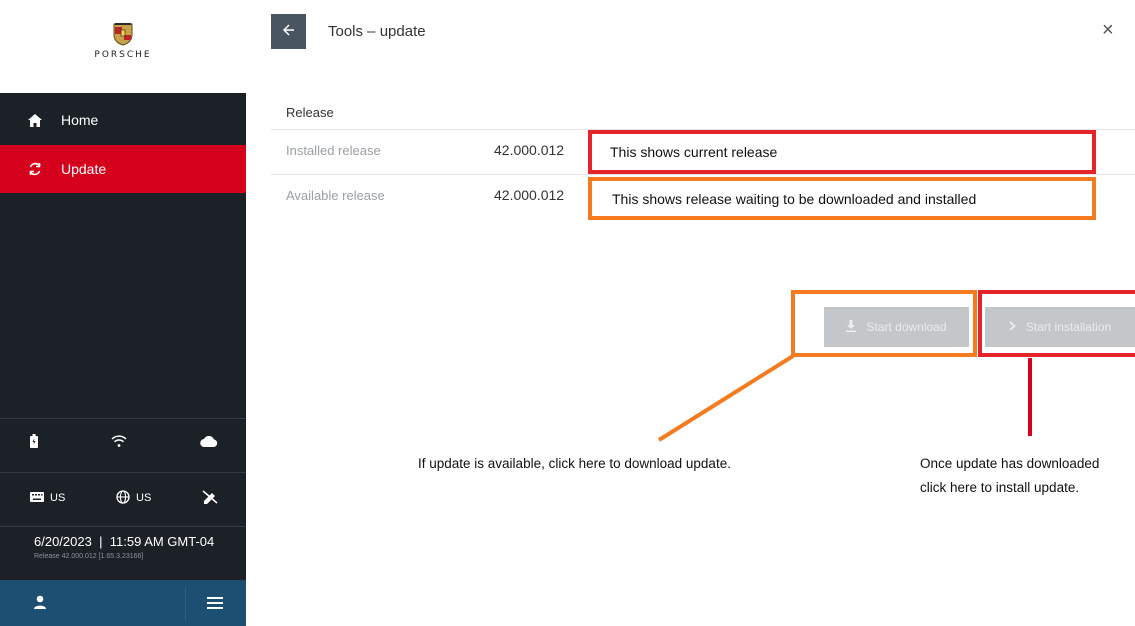 The height and width of the screenshot is (626, 1135). I want to click on install-note-line-2: click here to install update., so click(1000, 487).